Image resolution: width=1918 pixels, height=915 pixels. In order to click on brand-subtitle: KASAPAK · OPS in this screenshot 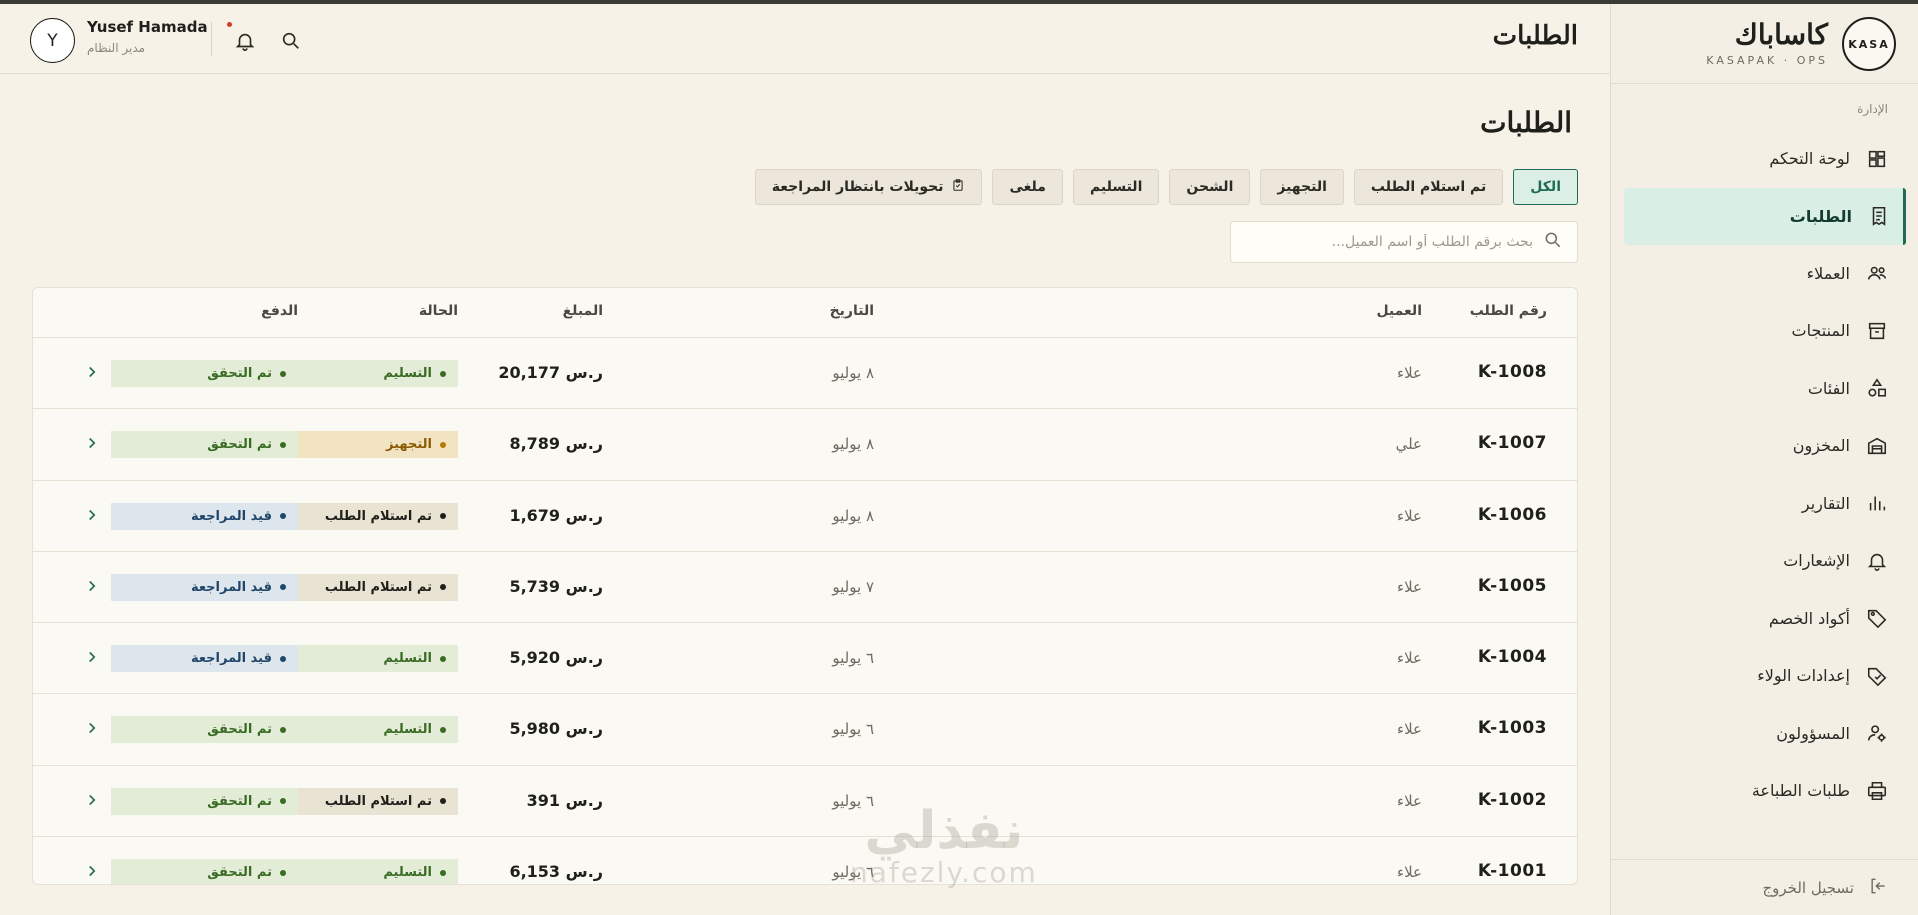, I will do `click(1767, 60)`.